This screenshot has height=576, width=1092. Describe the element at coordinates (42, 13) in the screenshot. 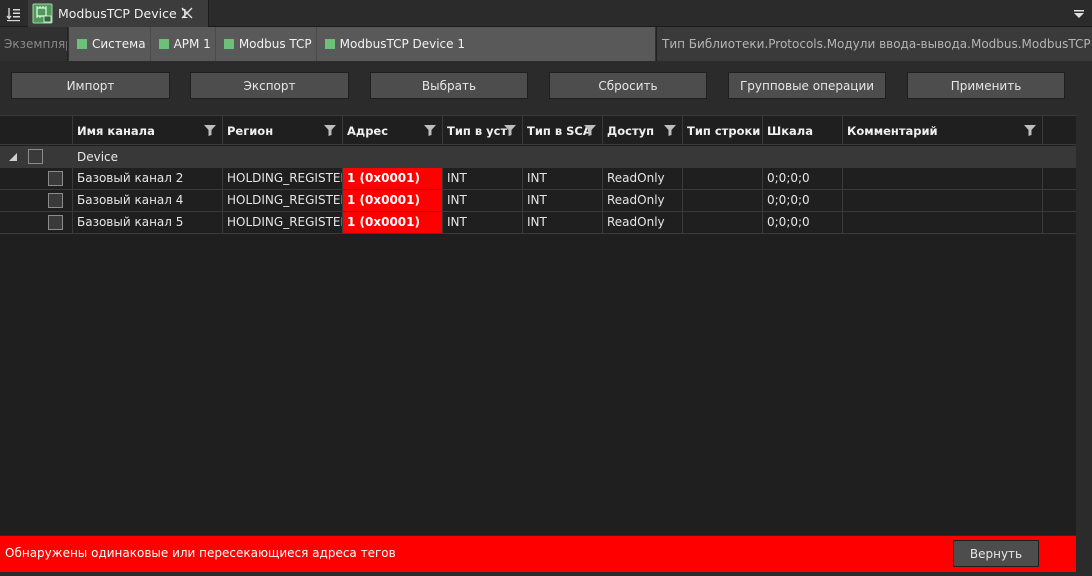

I see `device-module-icon` at that location.